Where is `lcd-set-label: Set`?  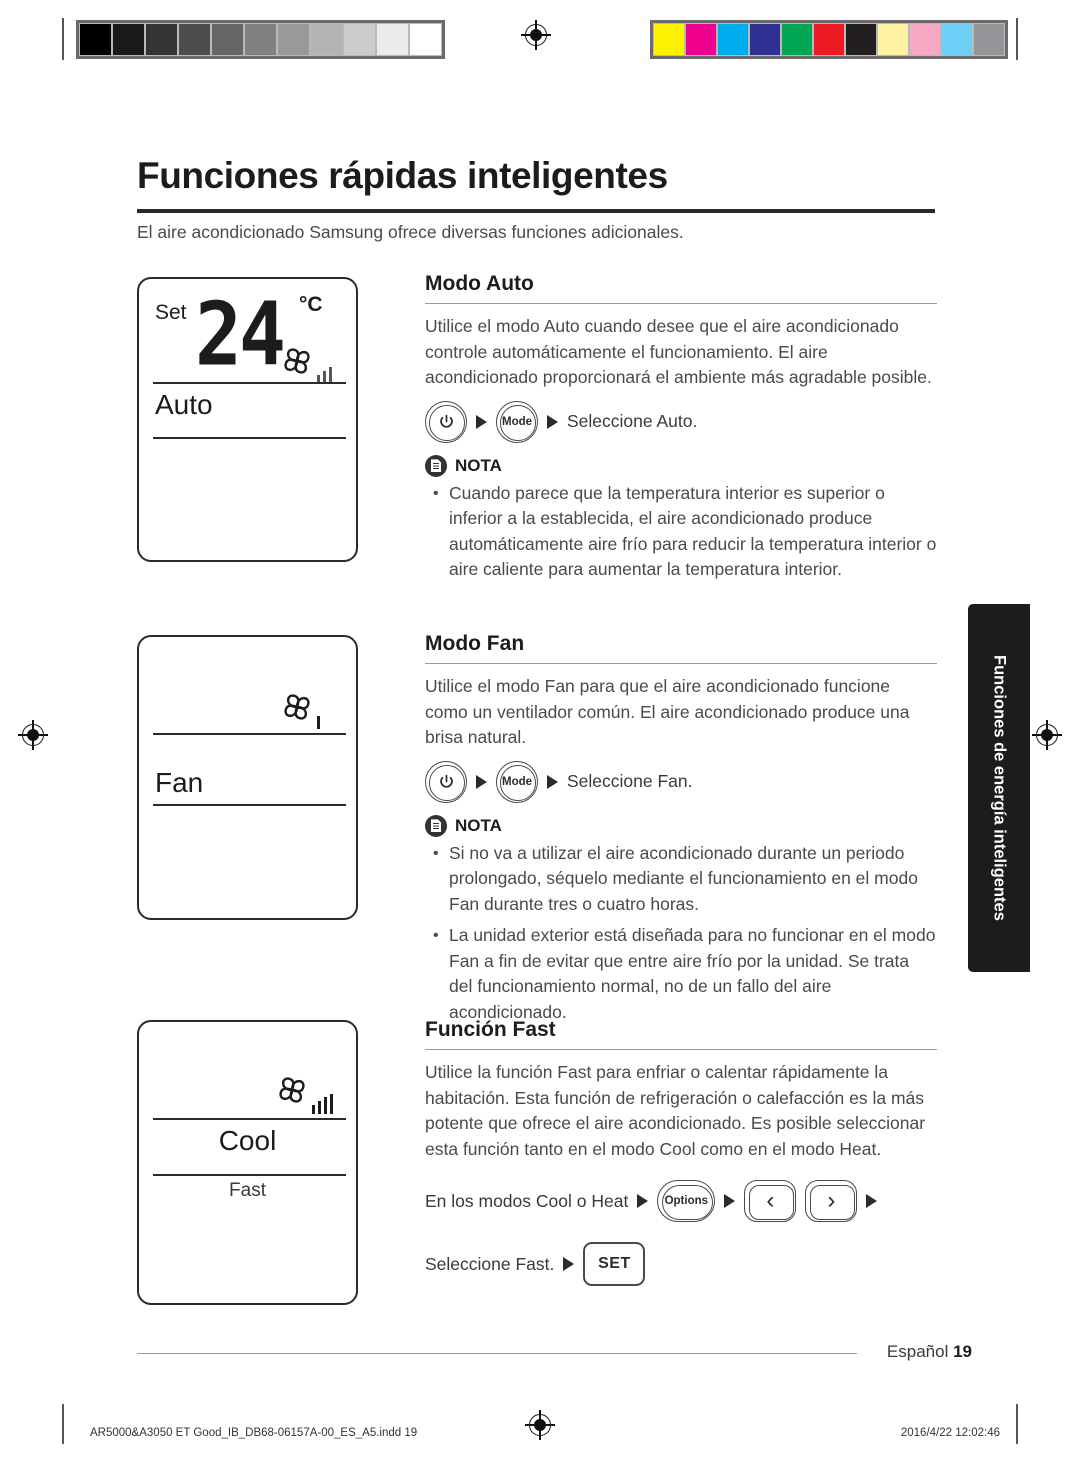
lcd-set-label: Set is located at coordinates (171, 312).